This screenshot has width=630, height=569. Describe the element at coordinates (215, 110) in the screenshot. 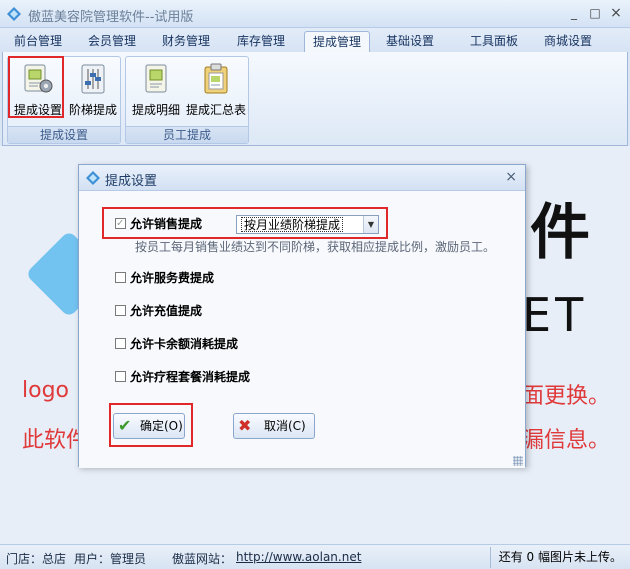

I see `commission-summary-label: 提成汇总表` at that location.